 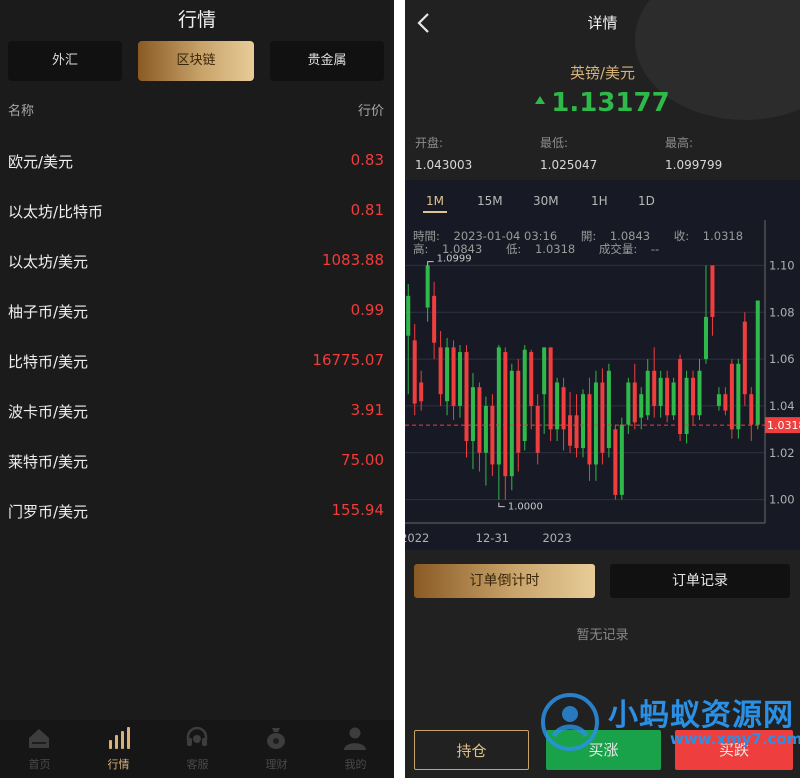 What do you see at coordinates (782, 453) in the screenshot?
I see `y-tick-label: 1.02` at bounding box center [782, 453].